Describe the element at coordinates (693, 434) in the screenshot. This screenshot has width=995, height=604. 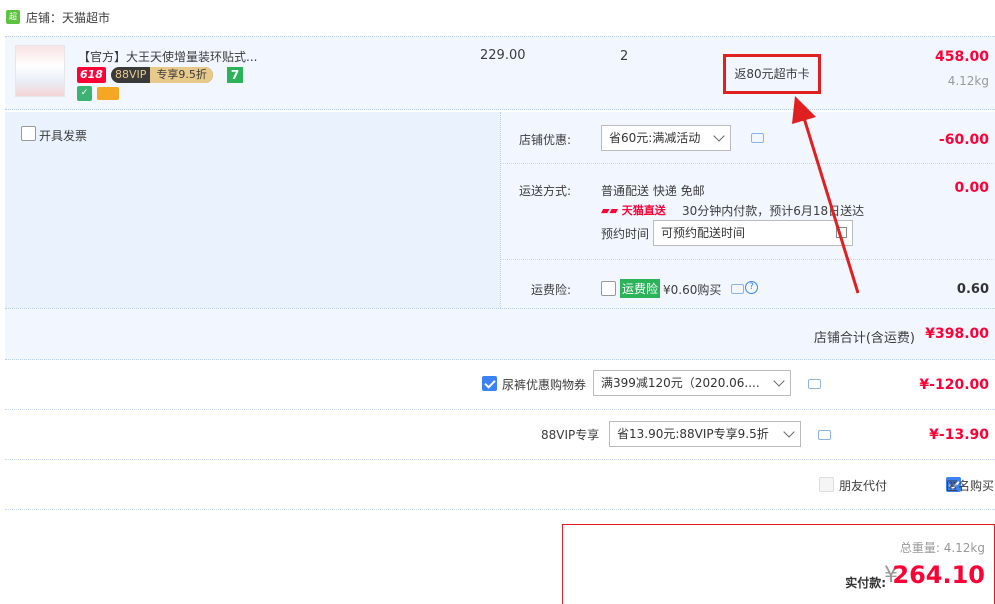
I see `vip-exclusive-value: 省13.90元:88VIP专享9.5折` at that location.